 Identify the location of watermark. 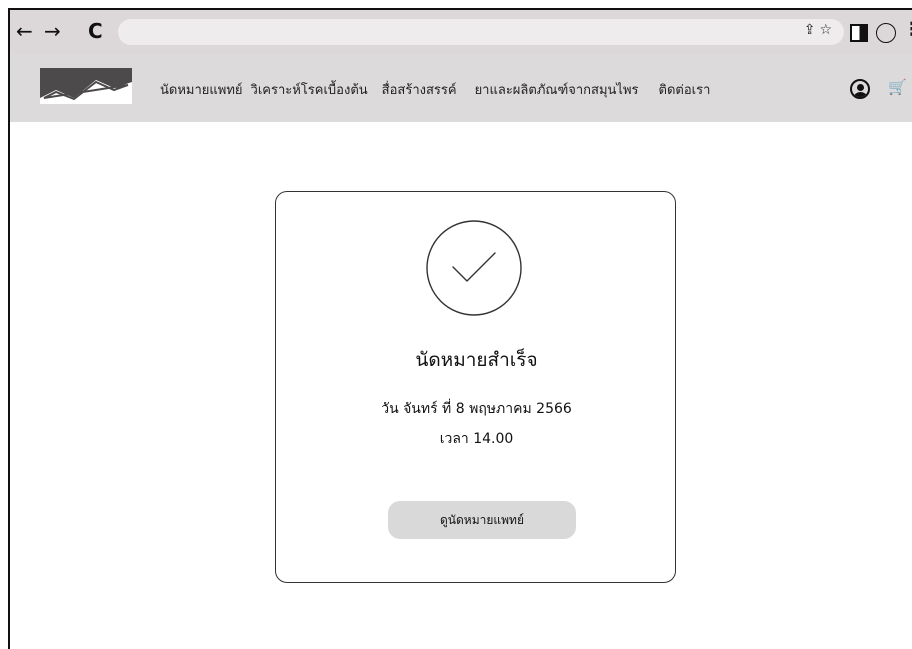
(360, 4).